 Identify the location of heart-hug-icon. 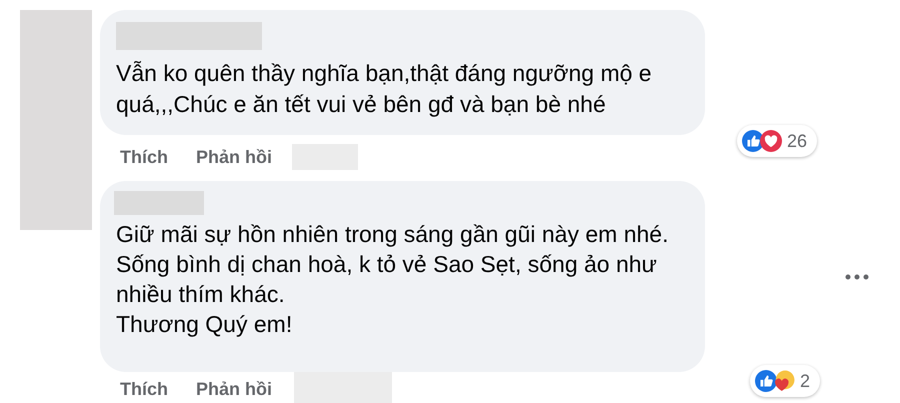
(783, 381).